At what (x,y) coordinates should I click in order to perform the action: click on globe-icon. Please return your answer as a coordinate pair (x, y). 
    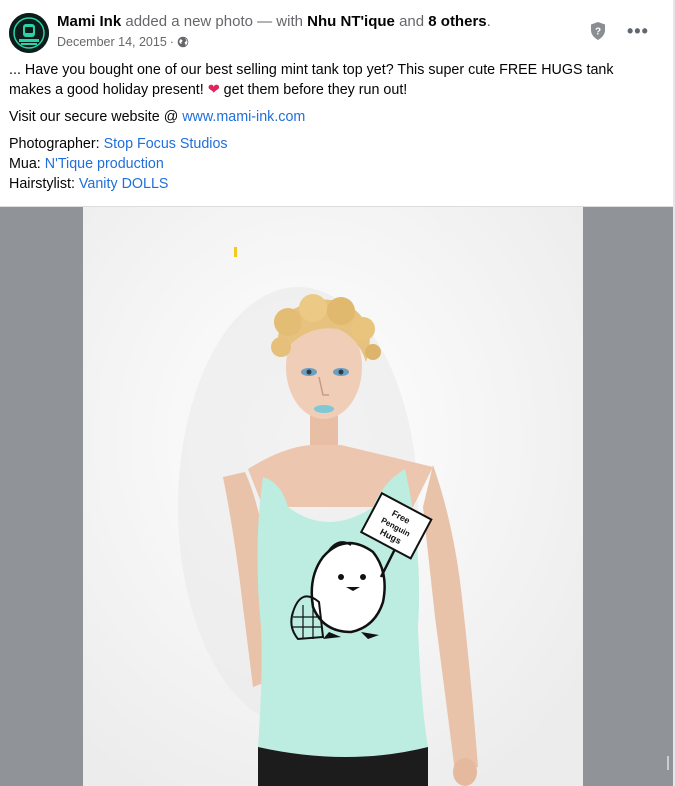
    Looking at the image, I should click on (183, 42).